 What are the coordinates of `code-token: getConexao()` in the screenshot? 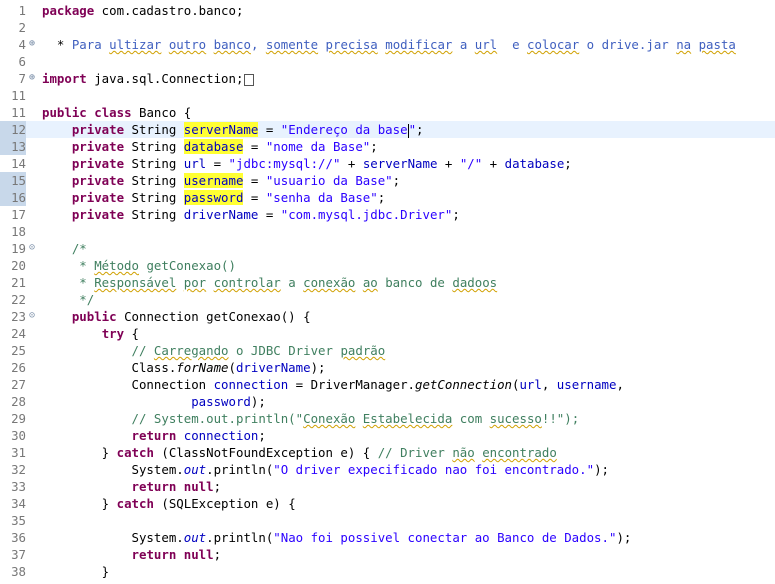 It's located at (187, 265).